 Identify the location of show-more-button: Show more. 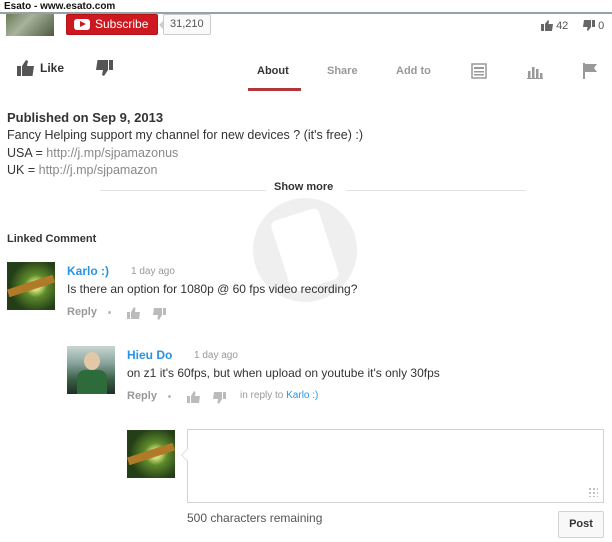
(303, 187).